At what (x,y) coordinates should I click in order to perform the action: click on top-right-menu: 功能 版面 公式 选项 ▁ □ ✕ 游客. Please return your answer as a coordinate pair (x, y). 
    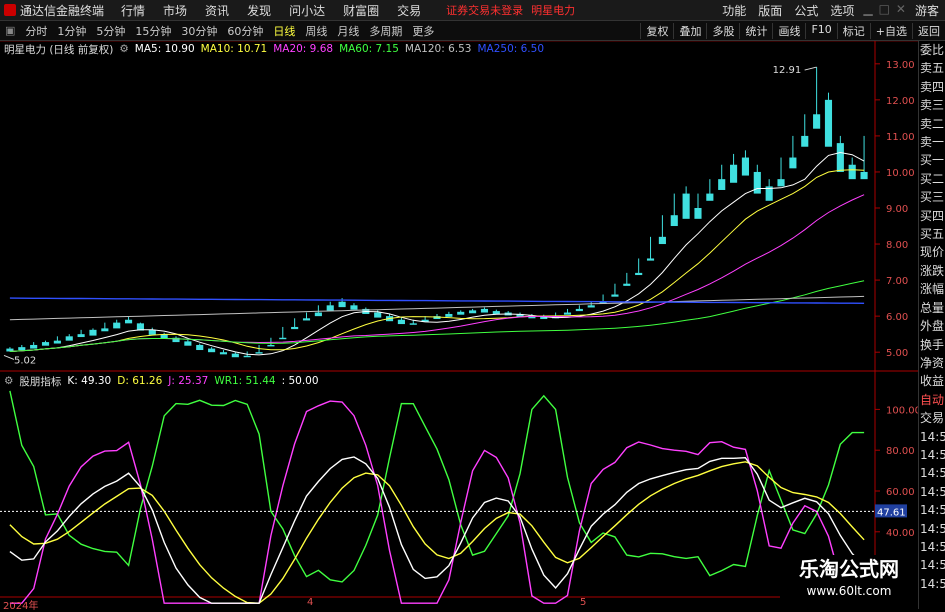
    Looking at the image, I should click on (830, 10).